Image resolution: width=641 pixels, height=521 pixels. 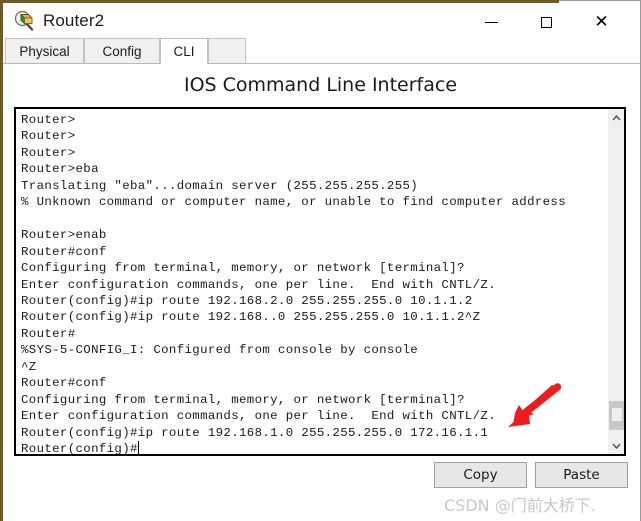 I want to click on scrollbar-thumb-highlight, so click(x=617, y=414).